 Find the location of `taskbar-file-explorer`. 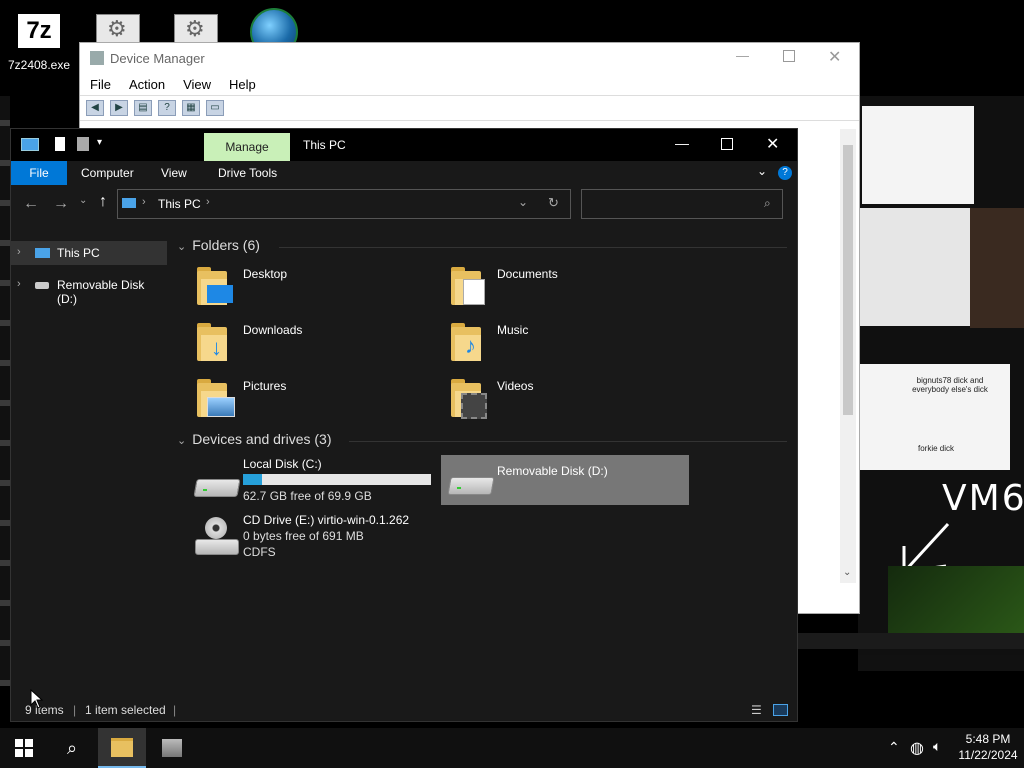

taskbar-file-explorer is located at coordinates (122, 748).